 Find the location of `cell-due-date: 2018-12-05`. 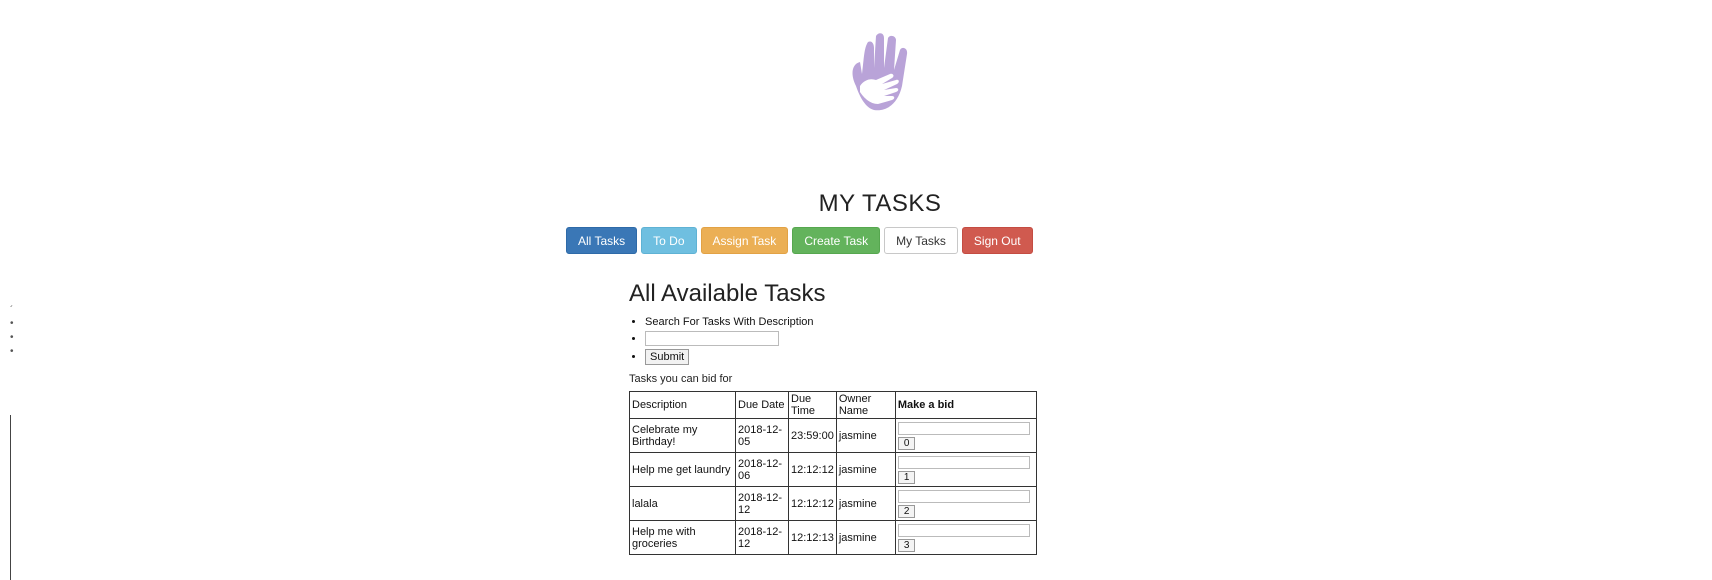

cell-due-date: 2018-12-05 is located at coordinates (762, 435).